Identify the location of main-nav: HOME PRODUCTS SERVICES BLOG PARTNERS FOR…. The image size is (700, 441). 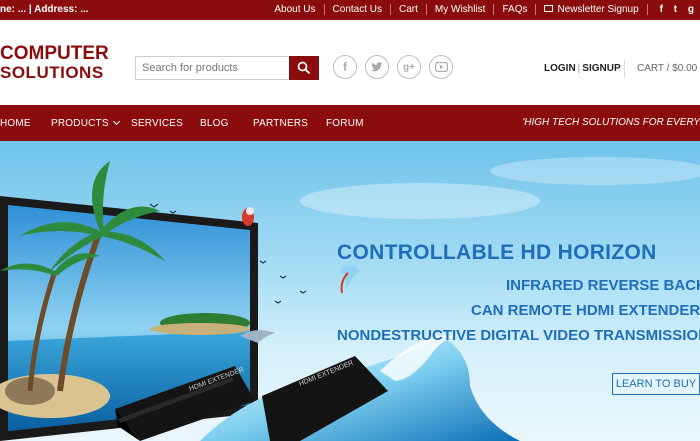
(350, 123).